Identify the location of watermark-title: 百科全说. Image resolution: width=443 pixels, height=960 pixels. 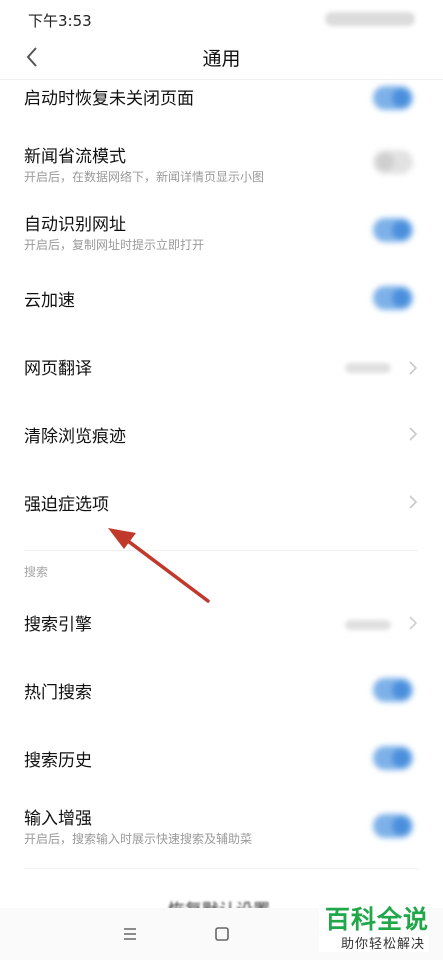
(376, 919).